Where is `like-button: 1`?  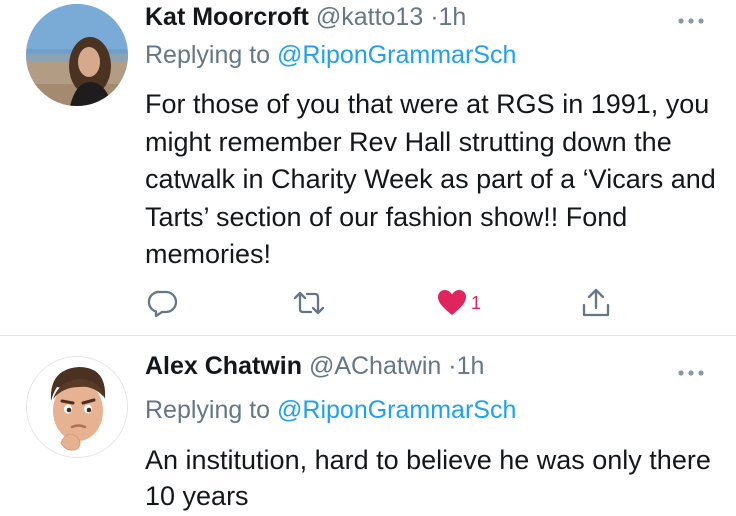
like-button: 1 is located at coordinates (459, 303).